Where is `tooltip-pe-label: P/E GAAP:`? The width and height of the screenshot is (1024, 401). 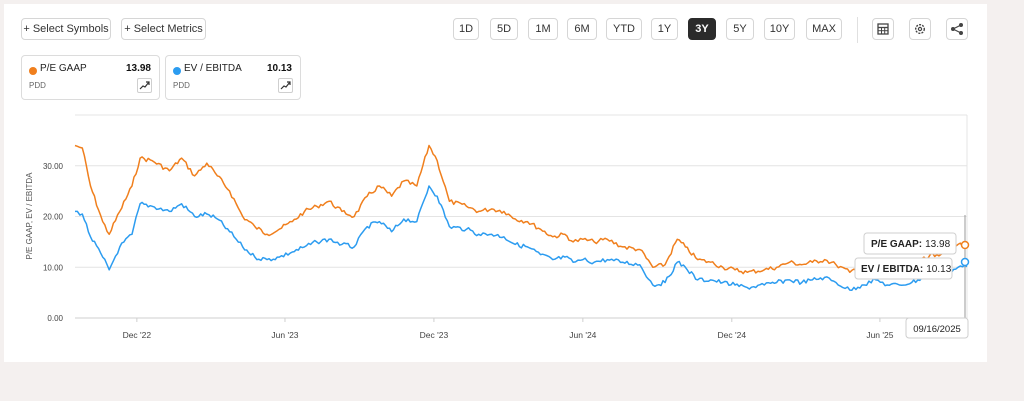
tooltip-pe-label: P/E GAAP: is located at coordinates (896, 244).